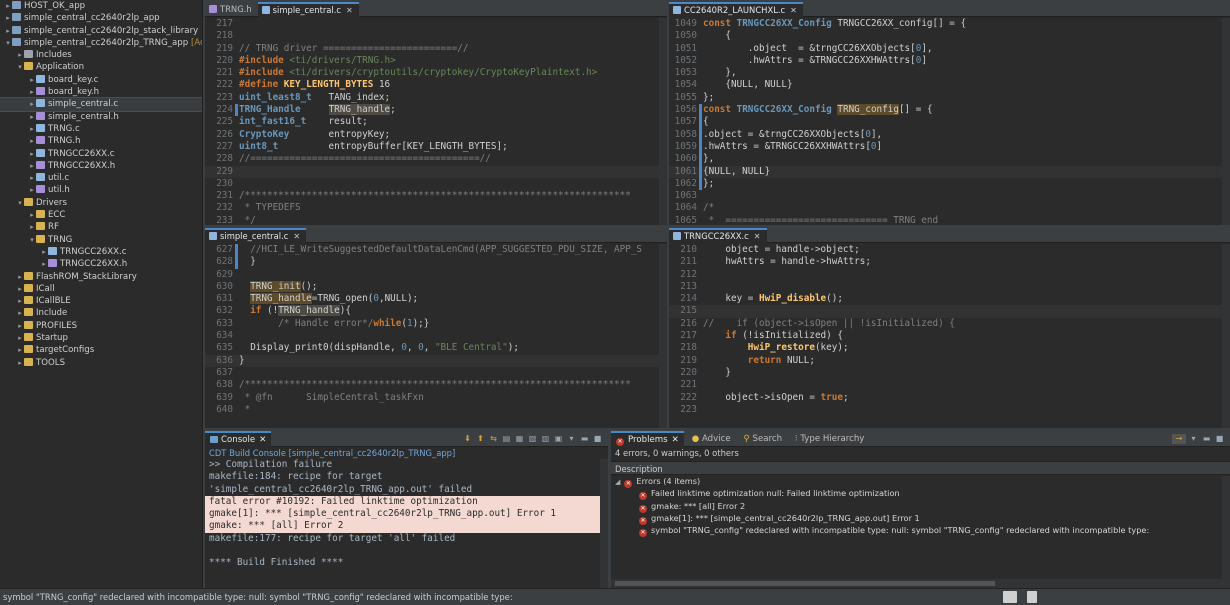 This screenshot has width=1230, height=605. I want to click on code-line: 1055};, so click(949, 98).